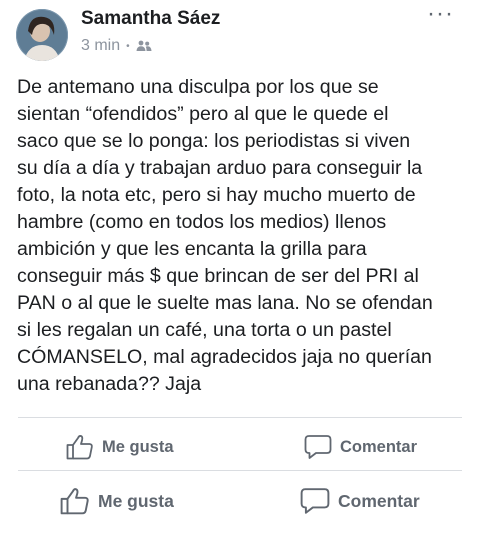 The image size is (480, 538). I want to click on avatar-photo, so click(42, 35).